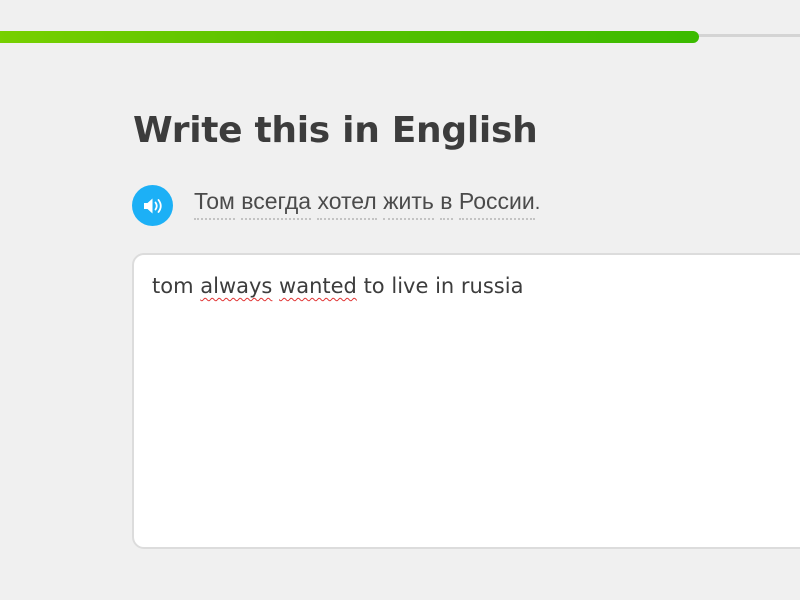 This screenshot has width=800, height=600. I want to click on progress-fill, so click(349, 37).